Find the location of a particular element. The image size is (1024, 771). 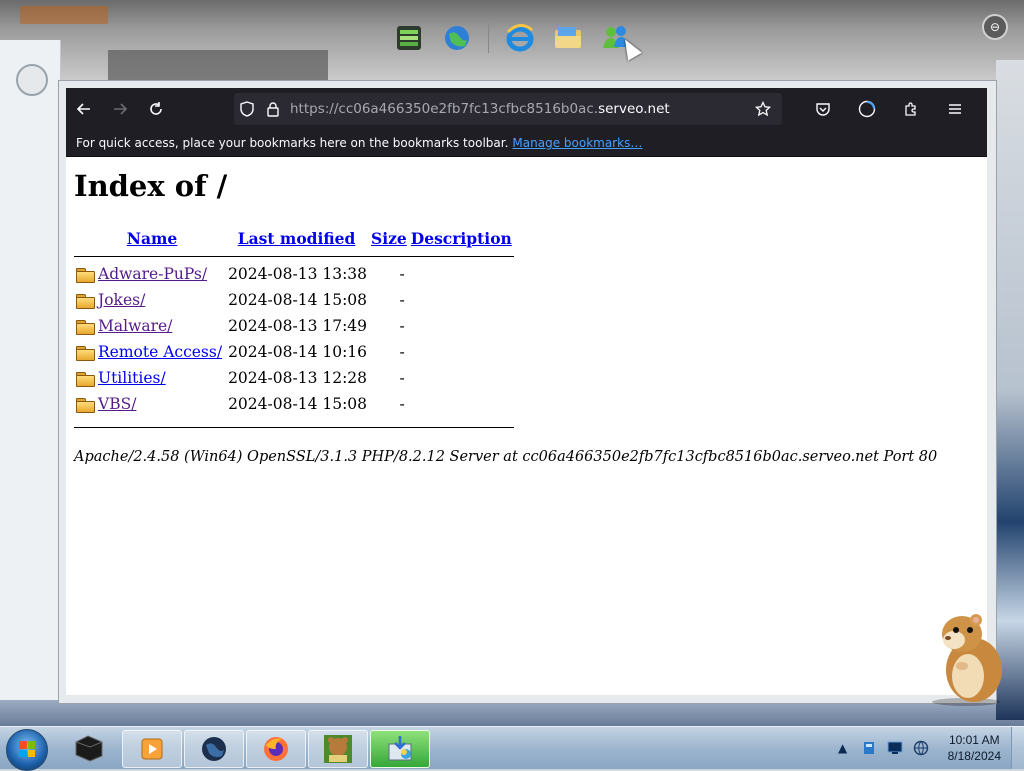

taskbar: ▲ 10:01 AM 8/18/2024 is located at coordinates (512, 748).